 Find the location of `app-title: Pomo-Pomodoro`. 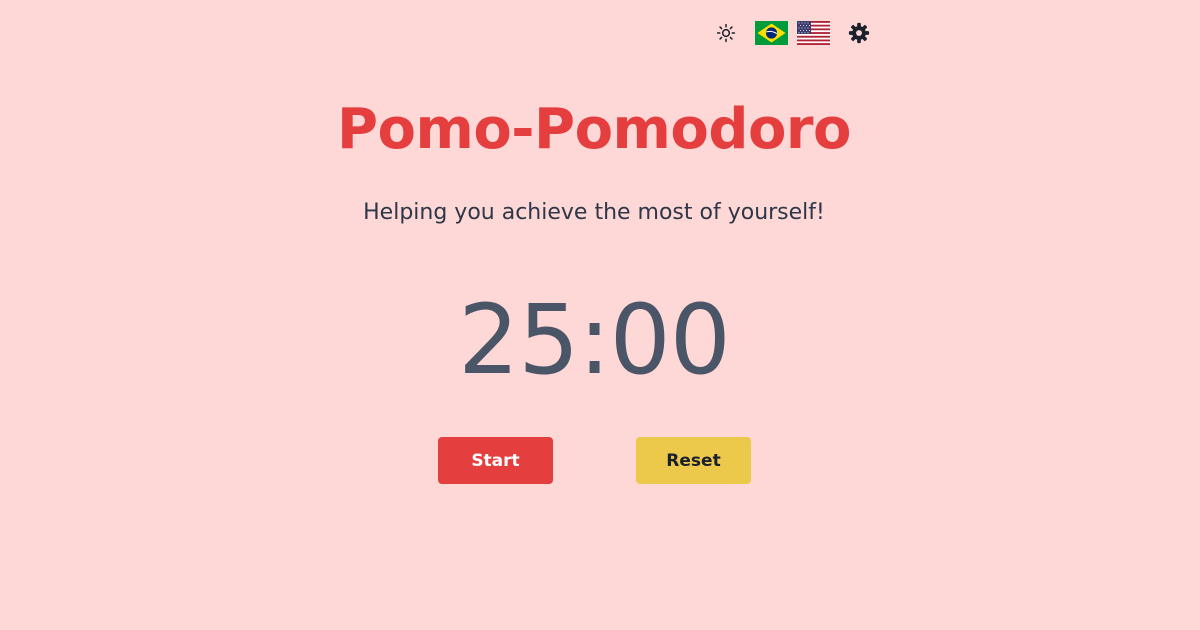

app-title: Pomo-Pomodoro is located at coordinates (594, 129).